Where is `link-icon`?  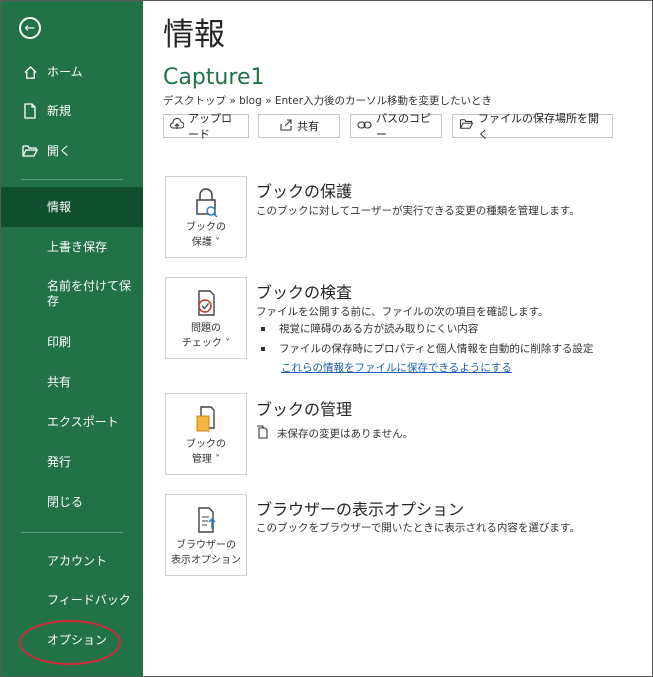 link-icon is located at coordinates (364, 126).